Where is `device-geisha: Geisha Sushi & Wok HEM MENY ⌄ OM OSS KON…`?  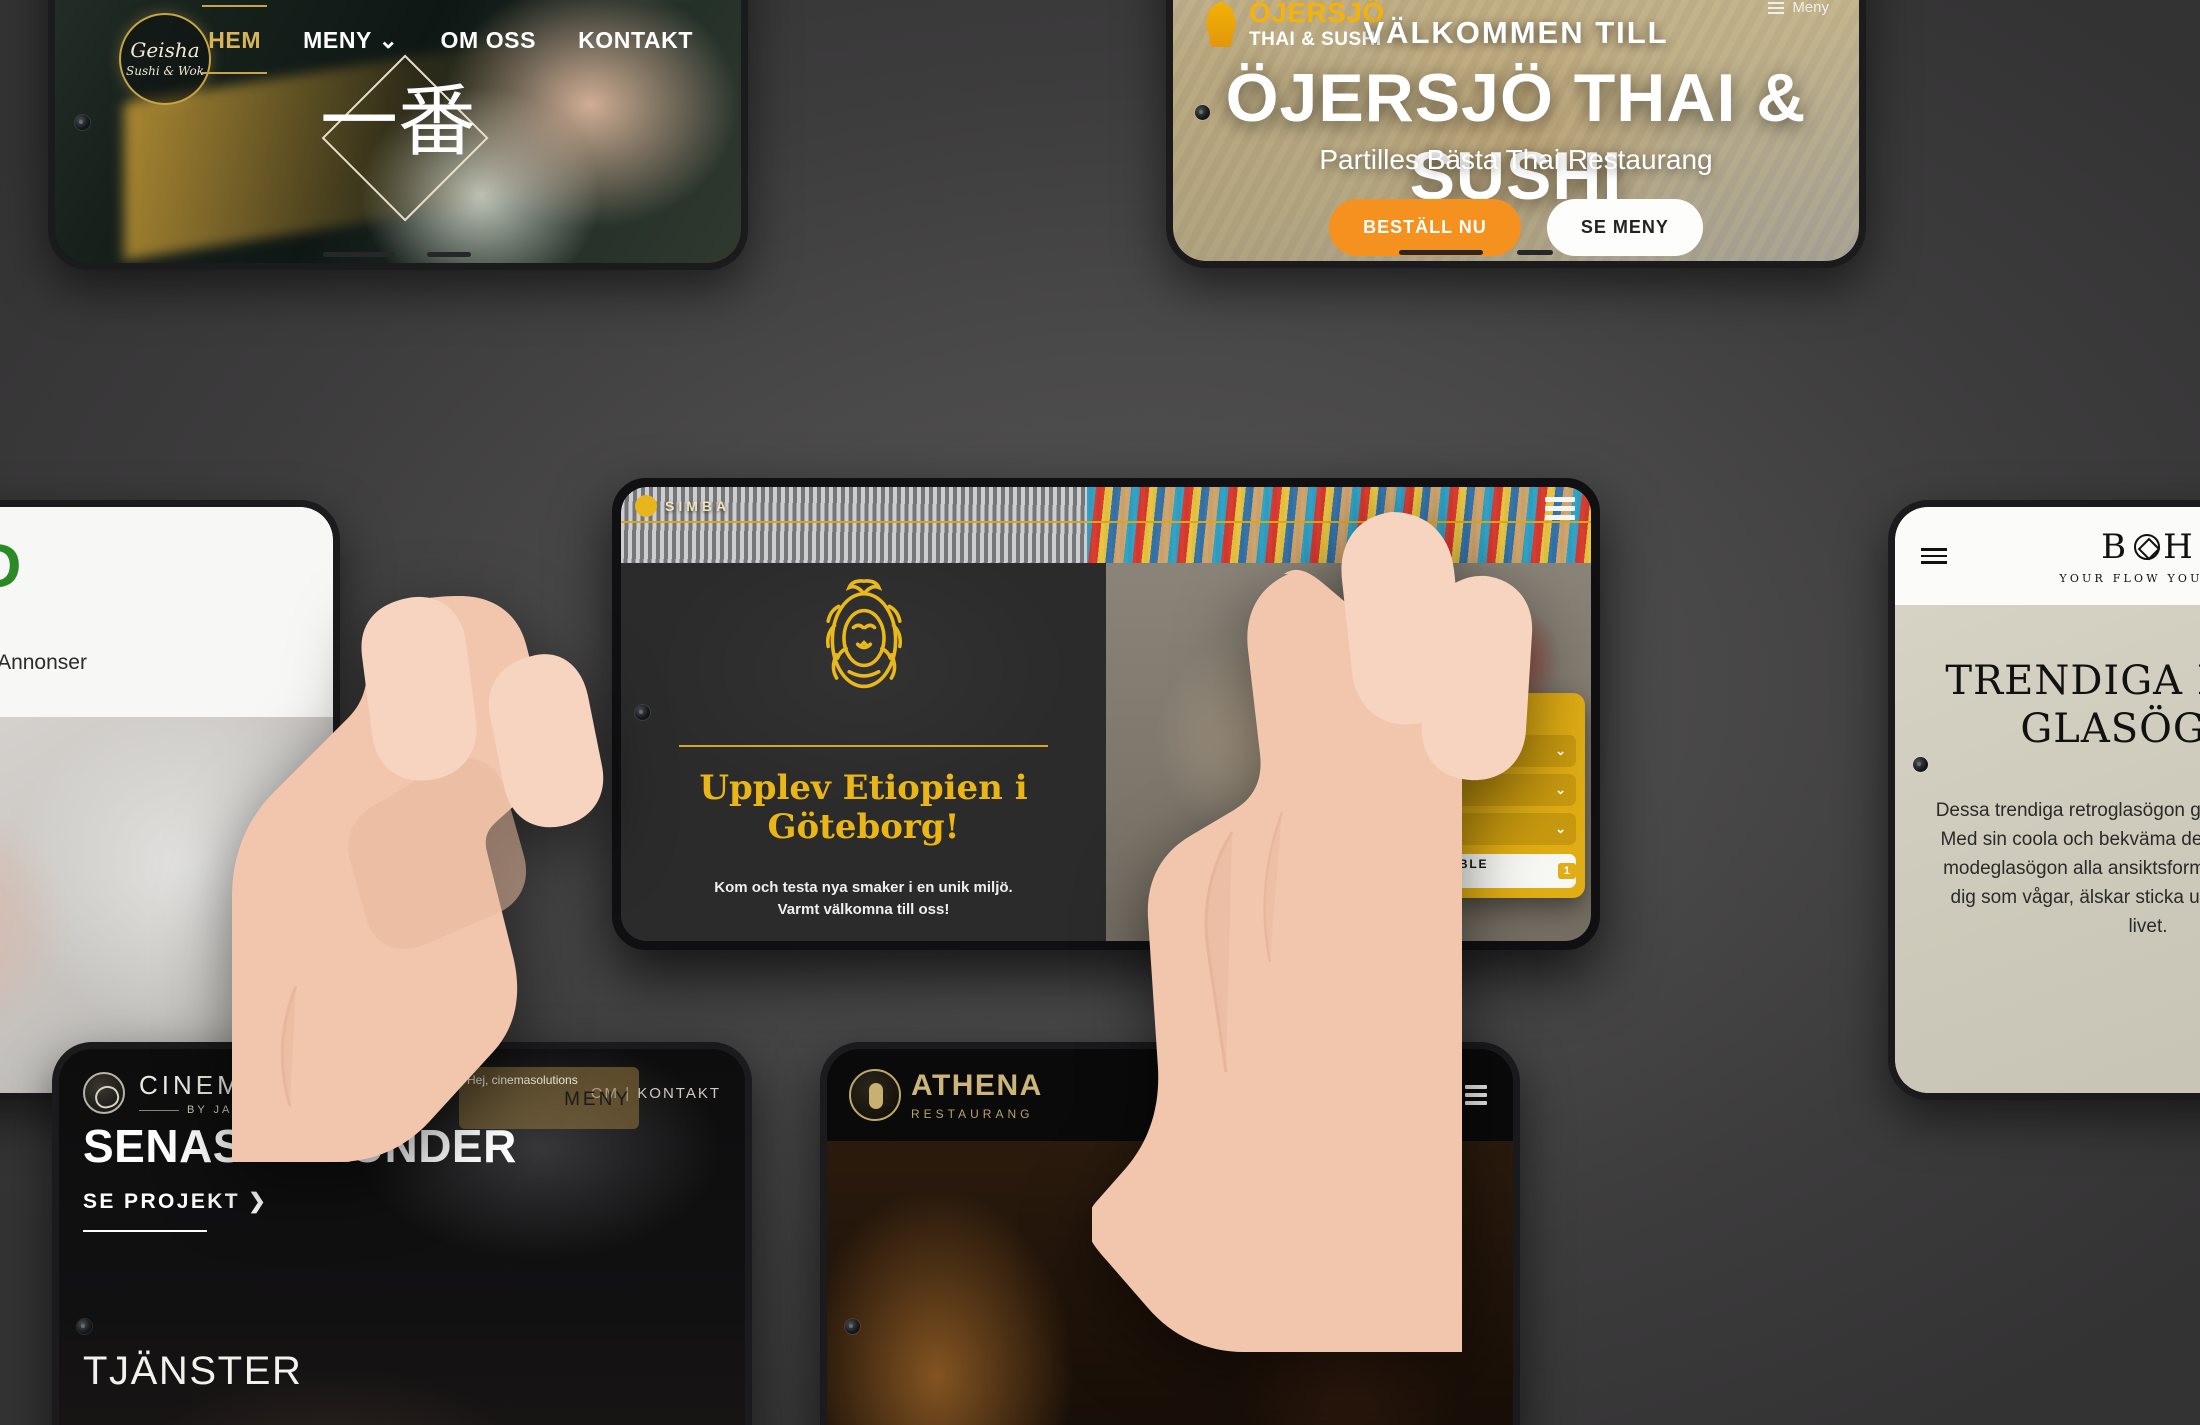
device-geisha: Geisha Sushi & Wok HEM MENY ⌄ OM OSS KON… is located at coordinates (398, 135).